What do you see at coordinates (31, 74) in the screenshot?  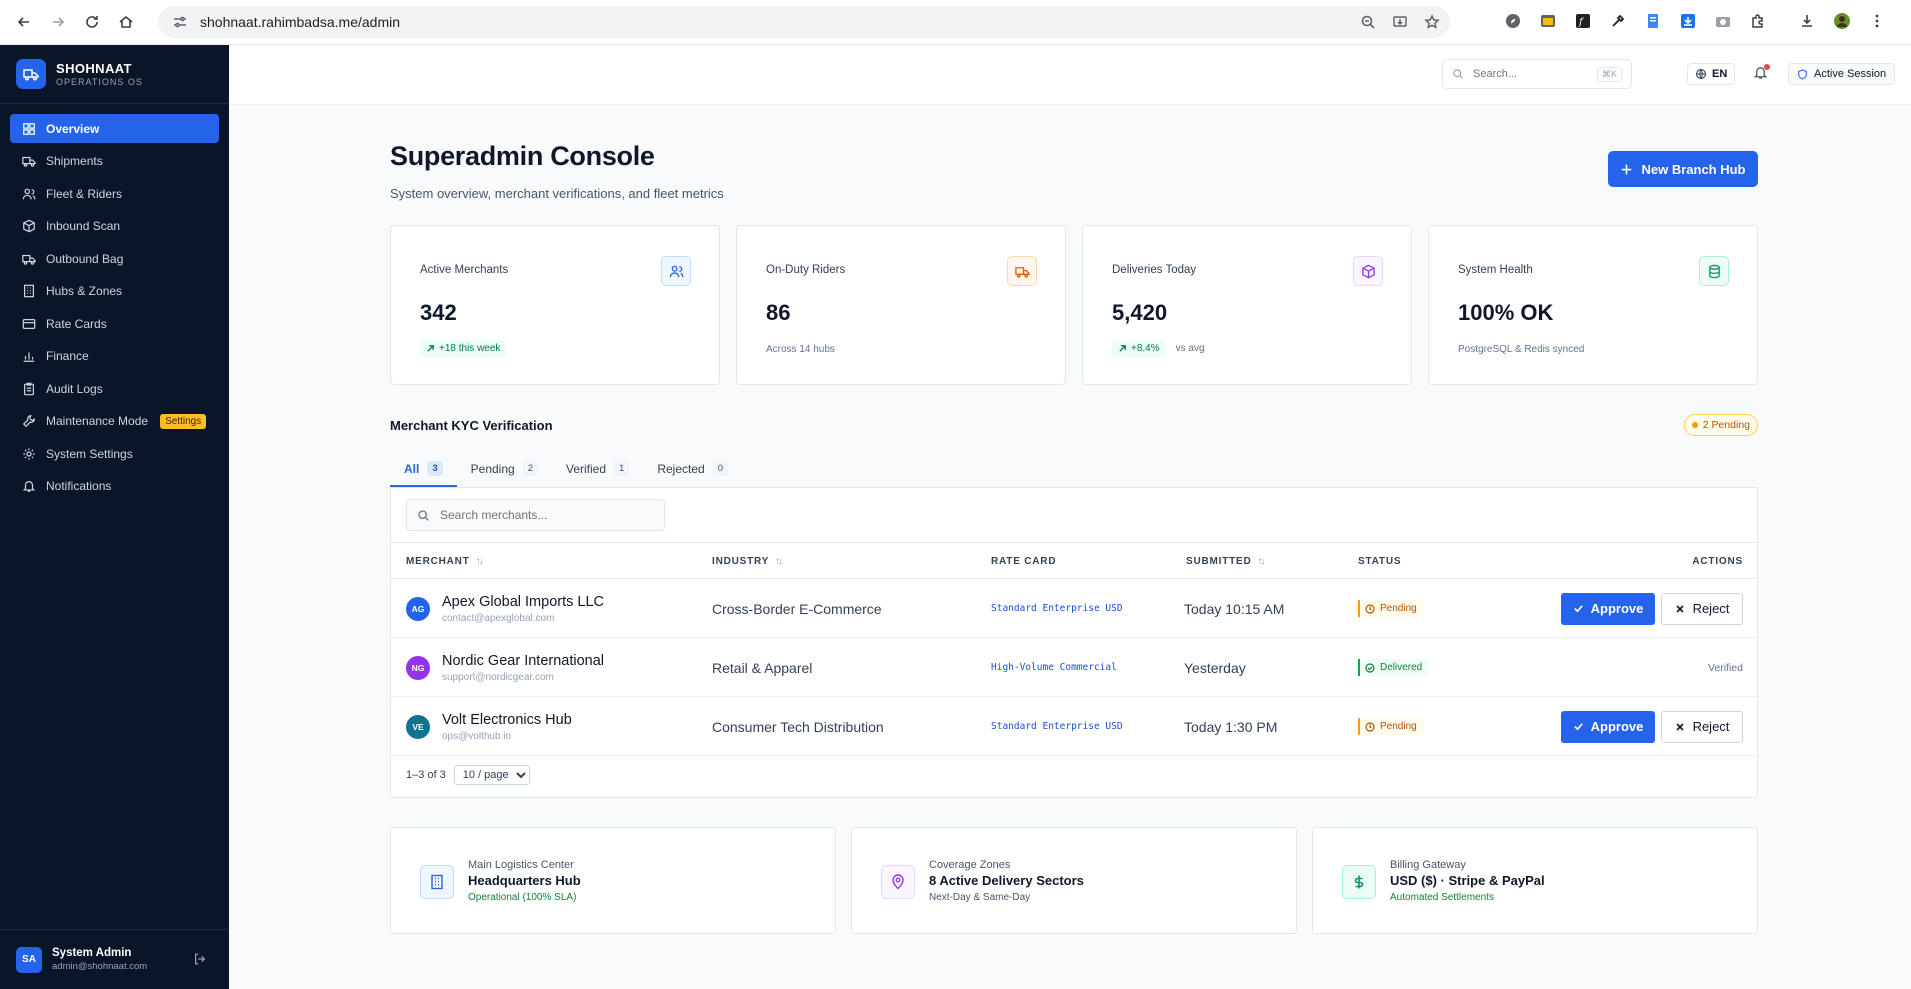 I see `truck-logo-icon` at bounding box center [31, 74].